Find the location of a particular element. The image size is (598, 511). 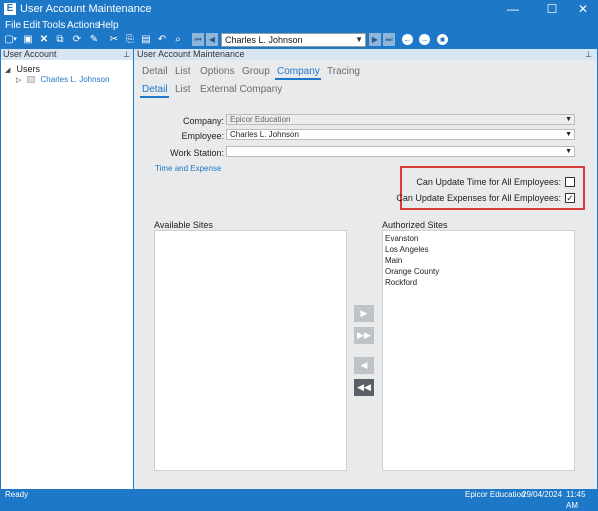

list-item: Main is located at coordinates (393, 260).